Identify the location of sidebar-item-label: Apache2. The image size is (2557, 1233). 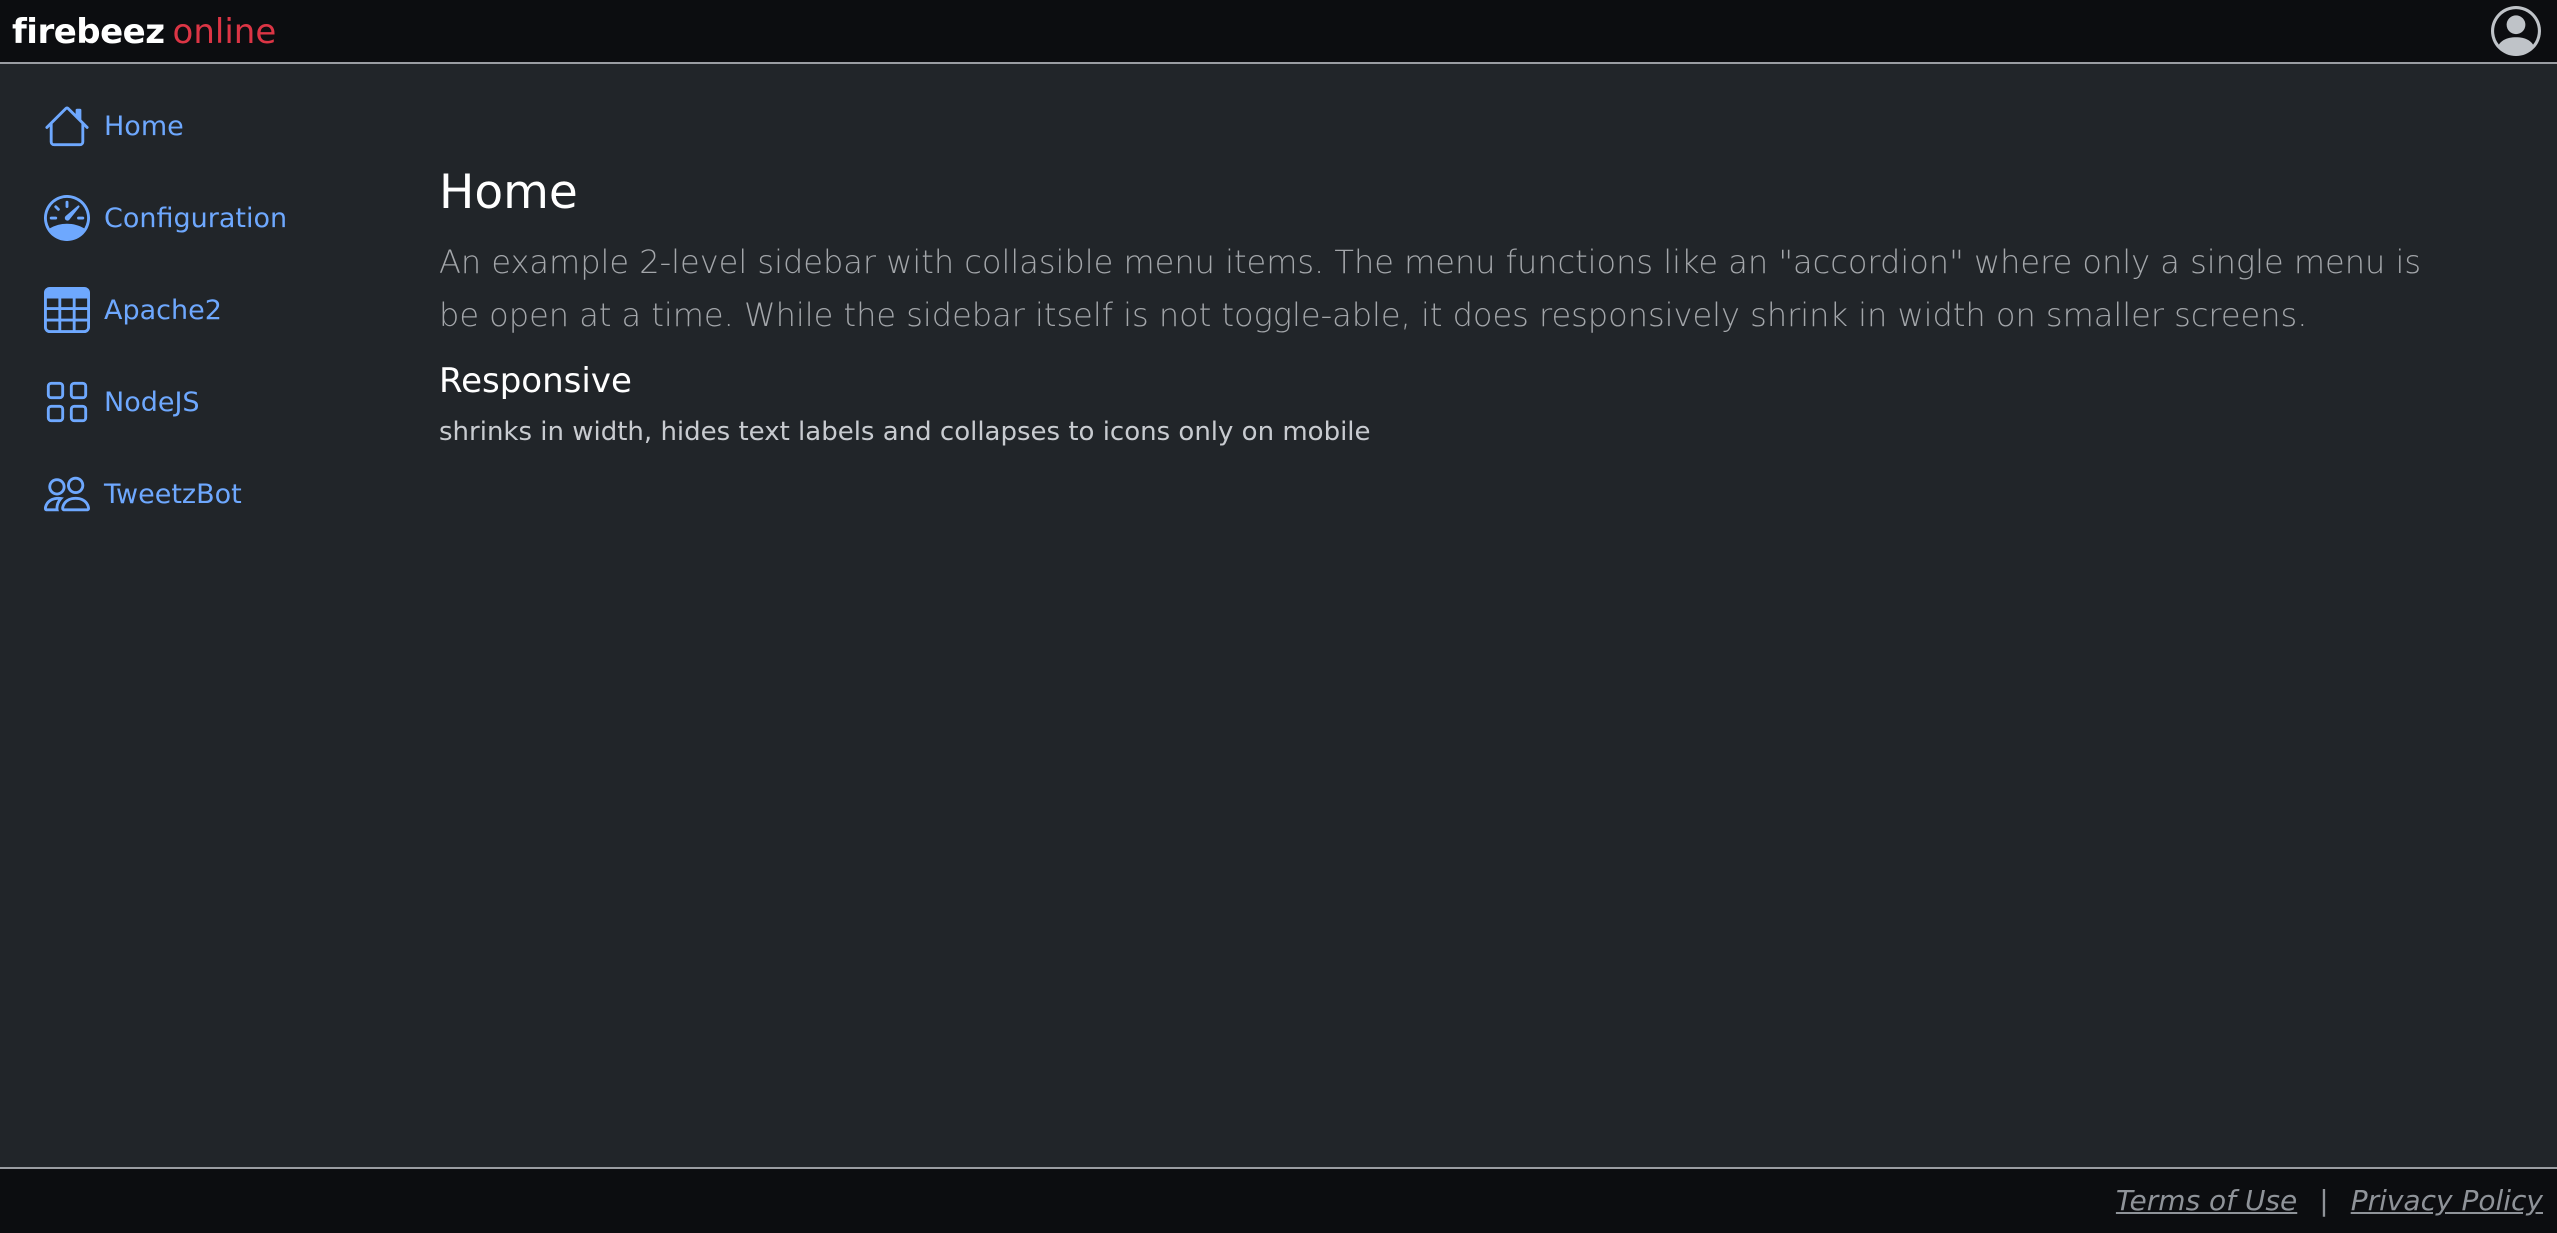
(163, 310).